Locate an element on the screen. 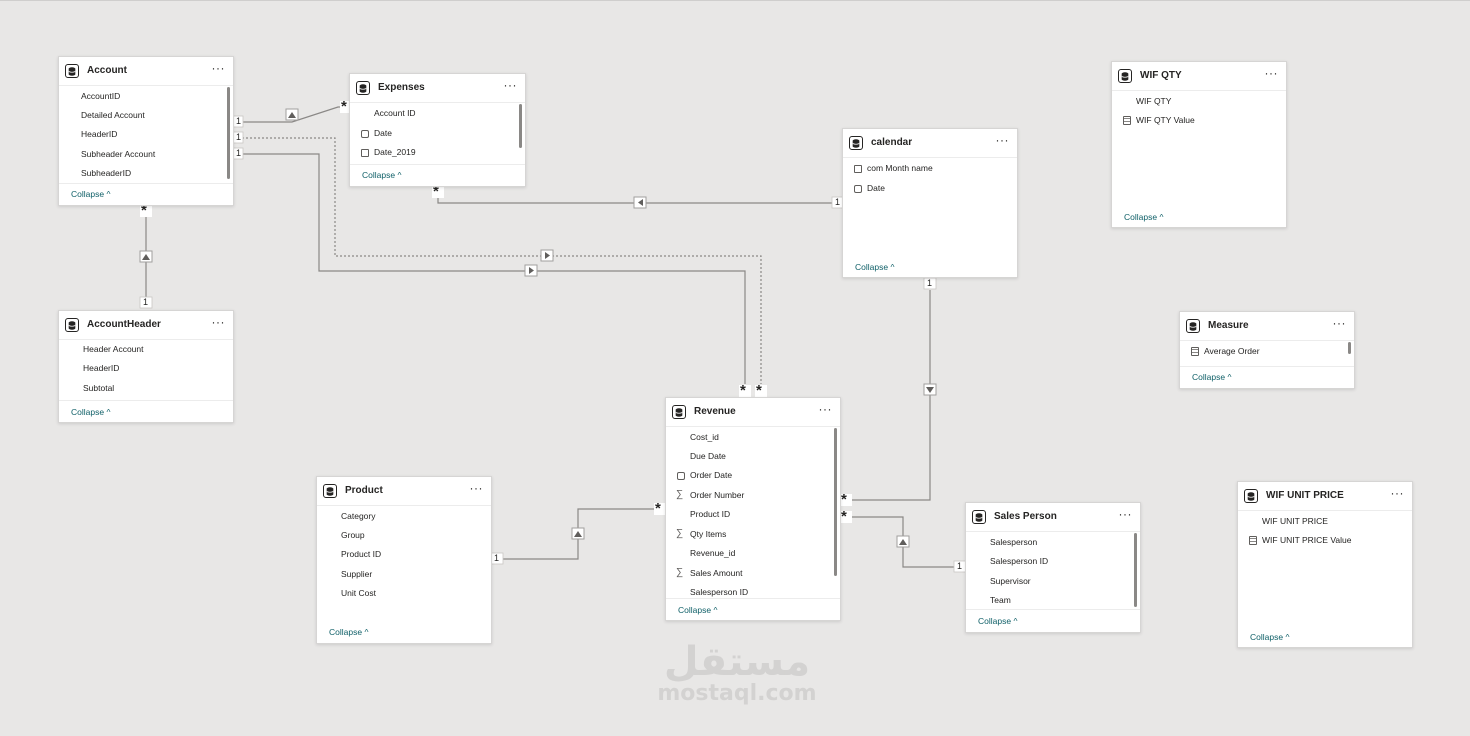 This screenshot has height=736, width=1470. field-name: Date_2019 is located at coordinates (395, 152).